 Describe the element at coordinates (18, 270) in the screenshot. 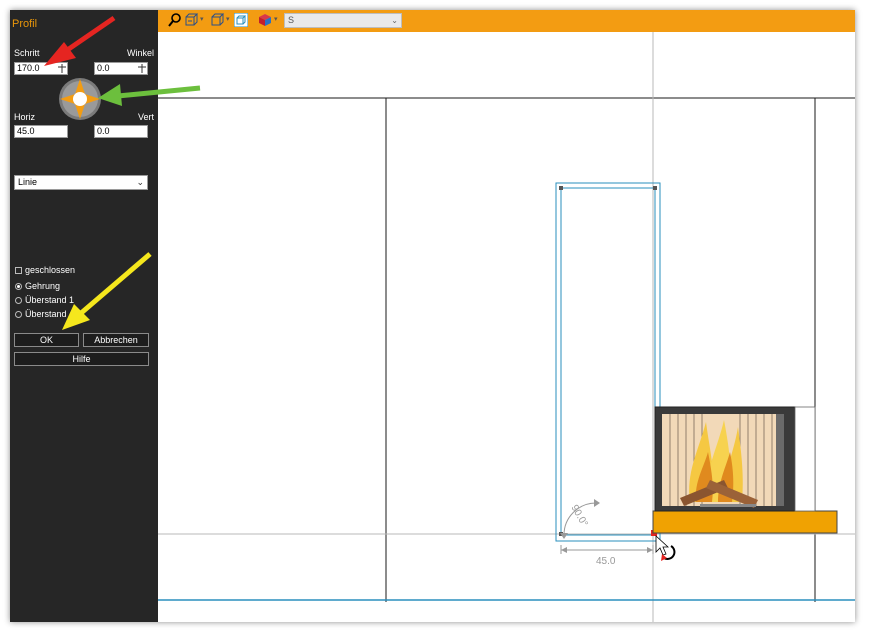

I see `closed-checkbox` at that location.